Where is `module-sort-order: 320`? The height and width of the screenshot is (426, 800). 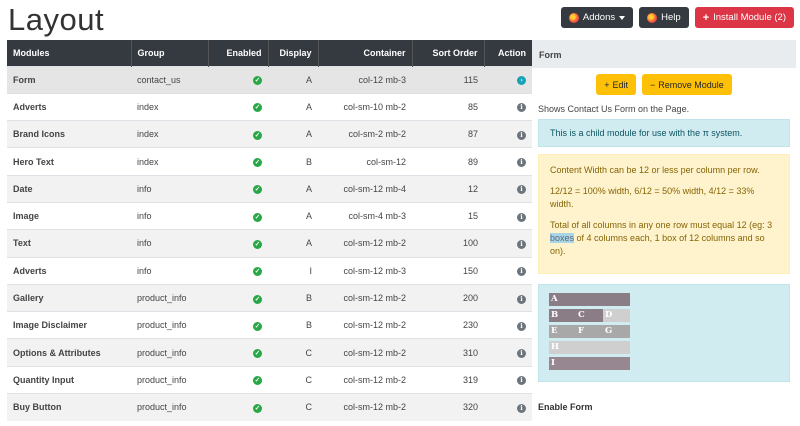
module-sort-order: 320 is located at coordinates (448, 407).